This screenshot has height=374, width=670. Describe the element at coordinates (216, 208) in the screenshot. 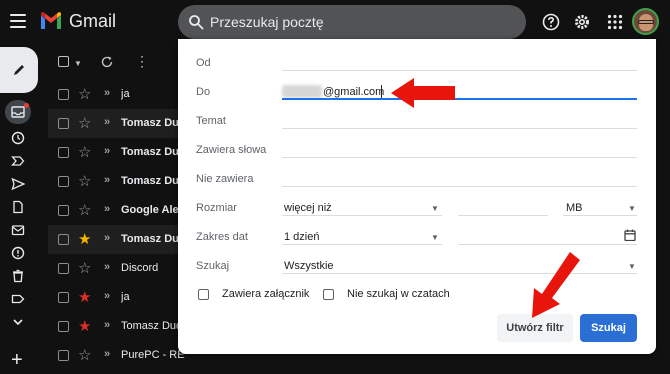

I see `size-label: Rozmiar` at that location.